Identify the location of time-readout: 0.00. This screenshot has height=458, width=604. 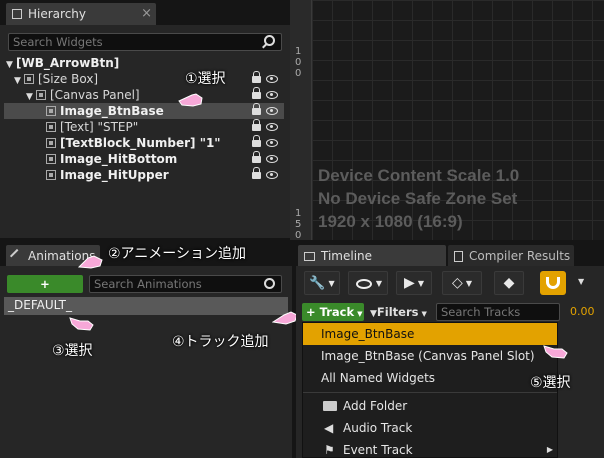
(582, 311).